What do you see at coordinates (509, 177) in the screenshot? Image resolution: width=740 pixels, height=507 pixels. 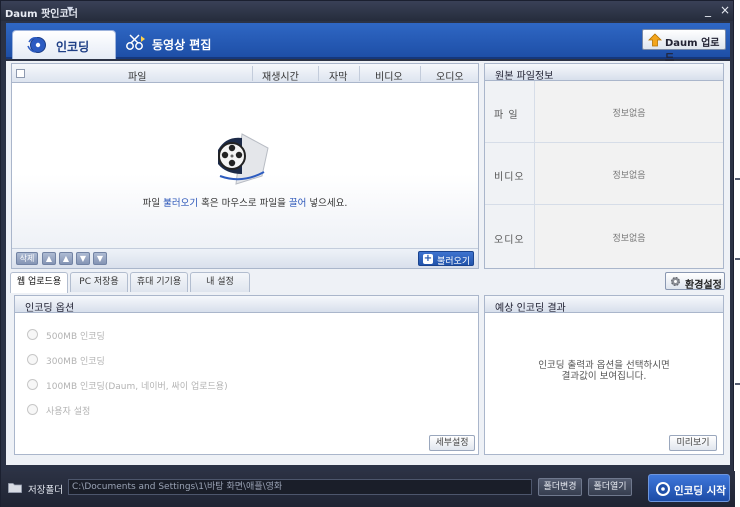 I see `info-key-label: 비디오` at bounding box center [509, 177].